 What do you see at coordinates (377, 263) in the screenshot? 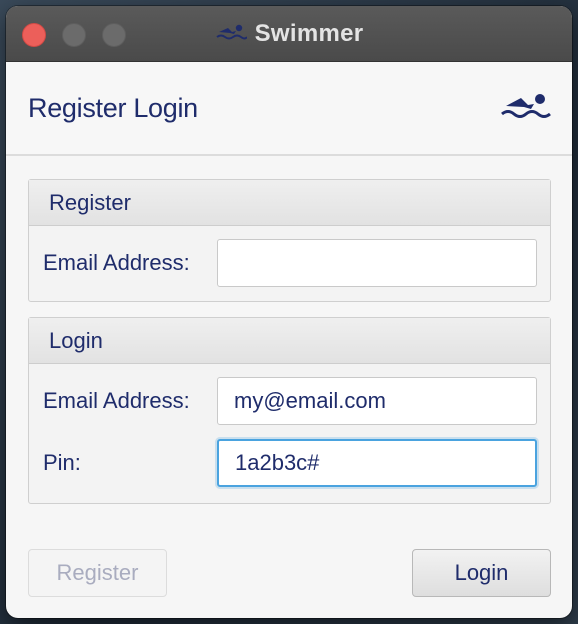
I see `register-email-input` at bounding box center [377, 263].